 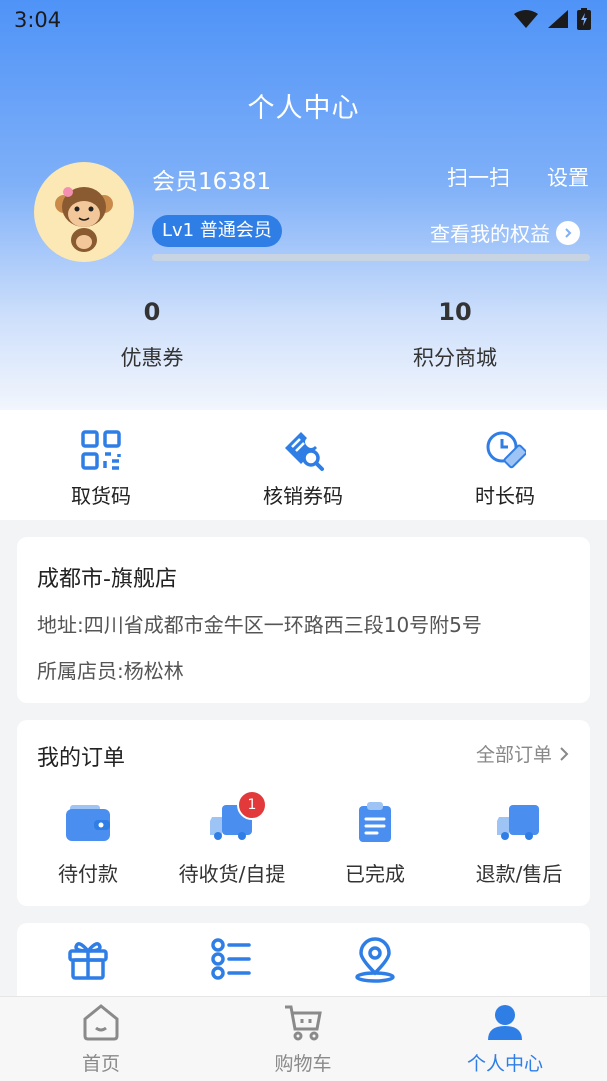 What do you see at coordinates (519, 874) in the screenshot?
I see `refund-label: 退款/售后` at bounding box center [519, 874].